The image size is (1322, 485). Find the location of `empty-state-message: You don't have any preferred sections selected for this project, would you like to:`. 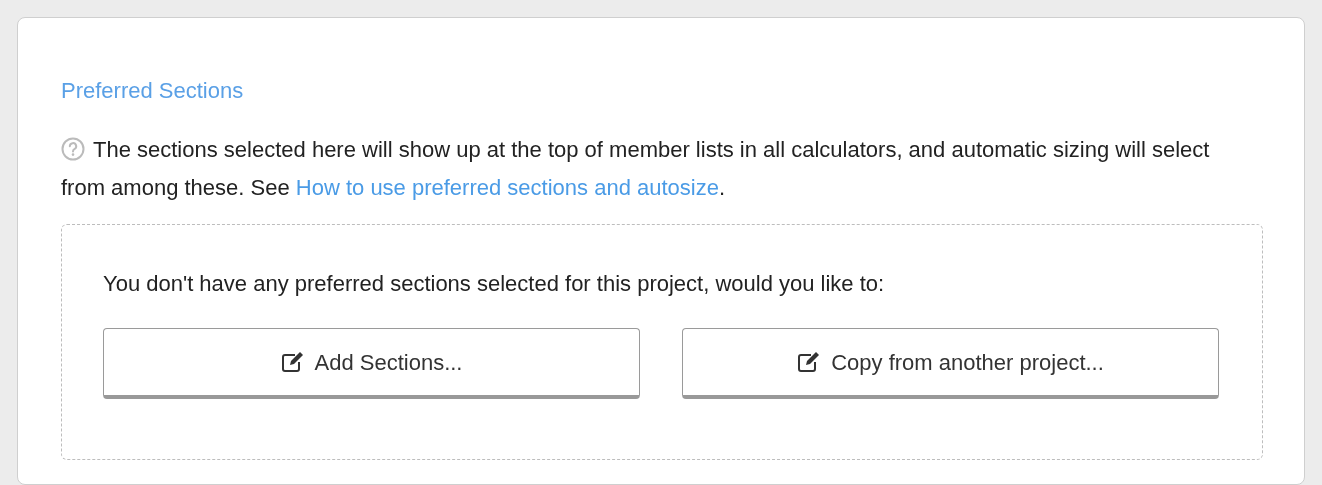

empty-state-message: You don't have any preferred sections selected for this project, would you like to: is located at coordinates (494, 284).